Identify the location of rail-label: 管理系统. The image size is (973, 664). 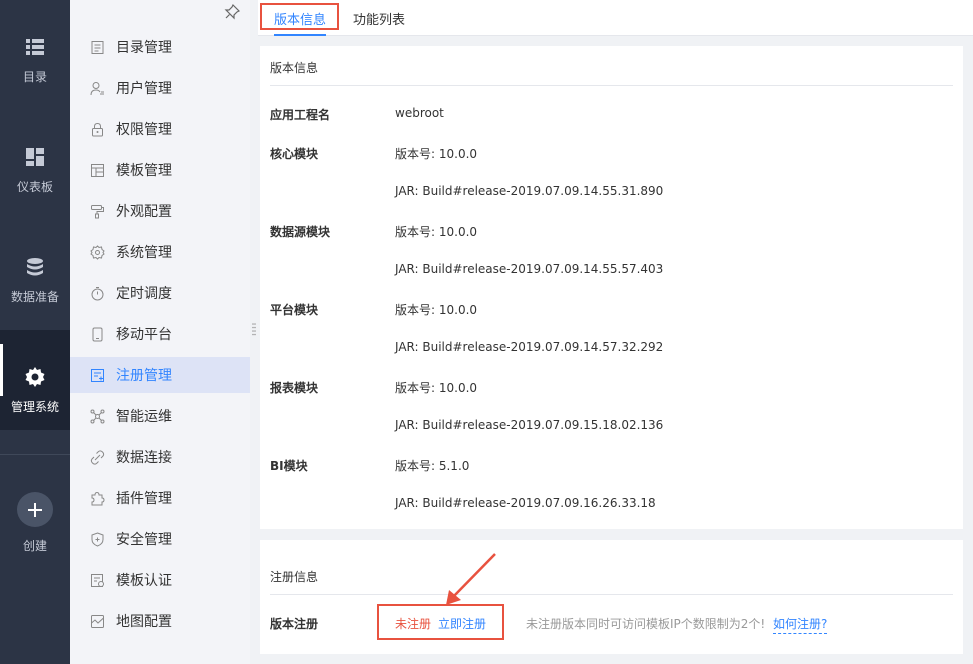
(34, 407).